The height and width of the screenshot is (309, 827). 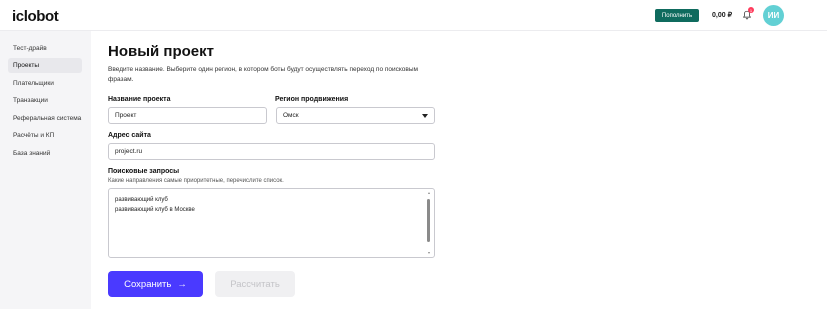 I want to click on region-label: Регион продвижения, so click(x=312, y=99).